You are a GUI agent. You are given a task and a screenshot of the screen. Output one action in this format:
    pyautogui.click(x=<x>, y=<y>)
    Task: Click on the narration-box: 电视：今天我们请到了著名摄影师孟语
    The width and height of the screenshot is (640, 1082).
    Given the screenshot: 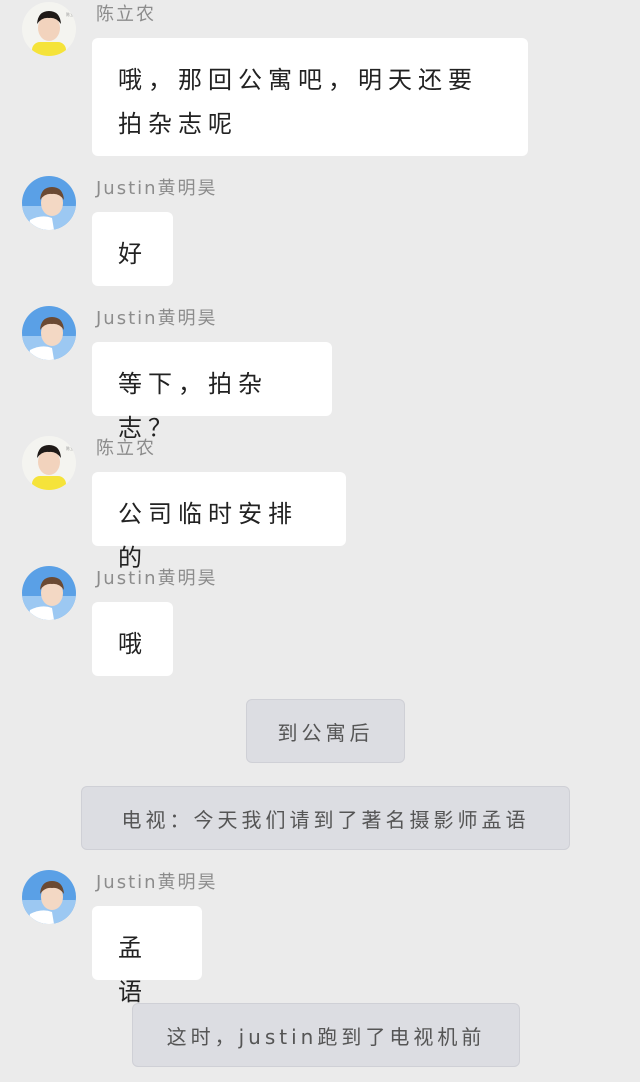 What is the action you would take?
    pyautogui.click(x=325, y=818)
    